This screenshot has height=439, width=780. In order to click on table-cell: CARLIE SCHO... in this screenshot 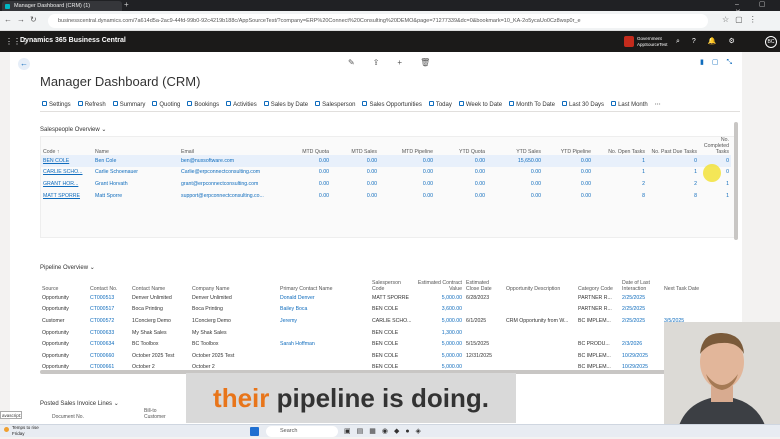, I will do `click(67, 173)`.